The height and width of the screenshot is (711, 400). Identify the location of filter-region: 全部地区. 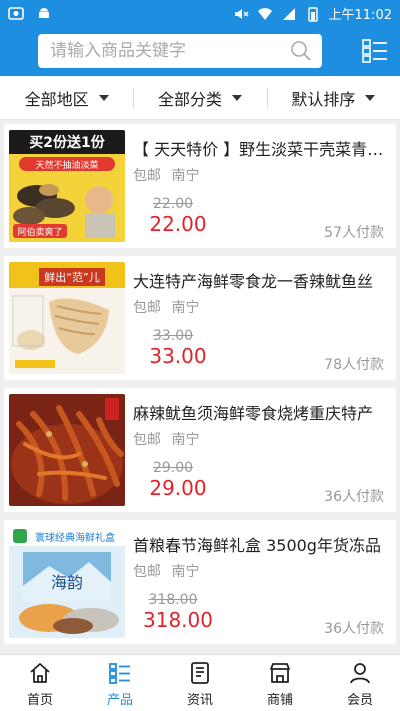
(66, 97).